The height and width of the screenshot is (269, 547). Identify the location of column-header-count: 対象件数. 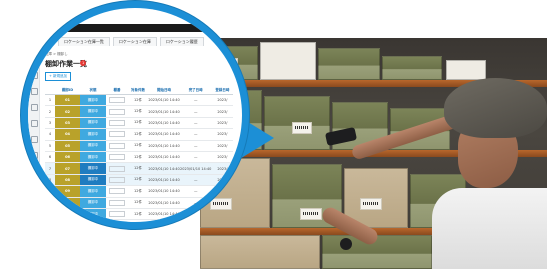
(138, 90).